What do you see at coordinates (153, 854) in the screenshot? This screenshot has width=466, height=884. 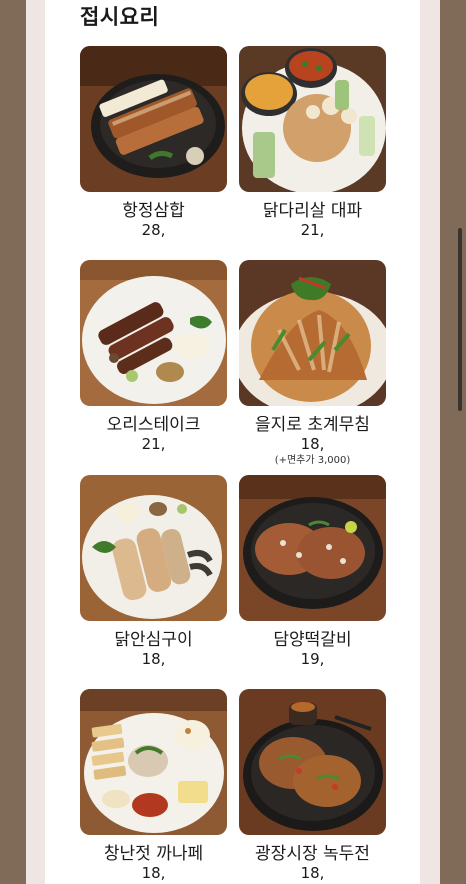 I see `menu-item-name: 창난젓 까나페` at bounding box center [153, 854].